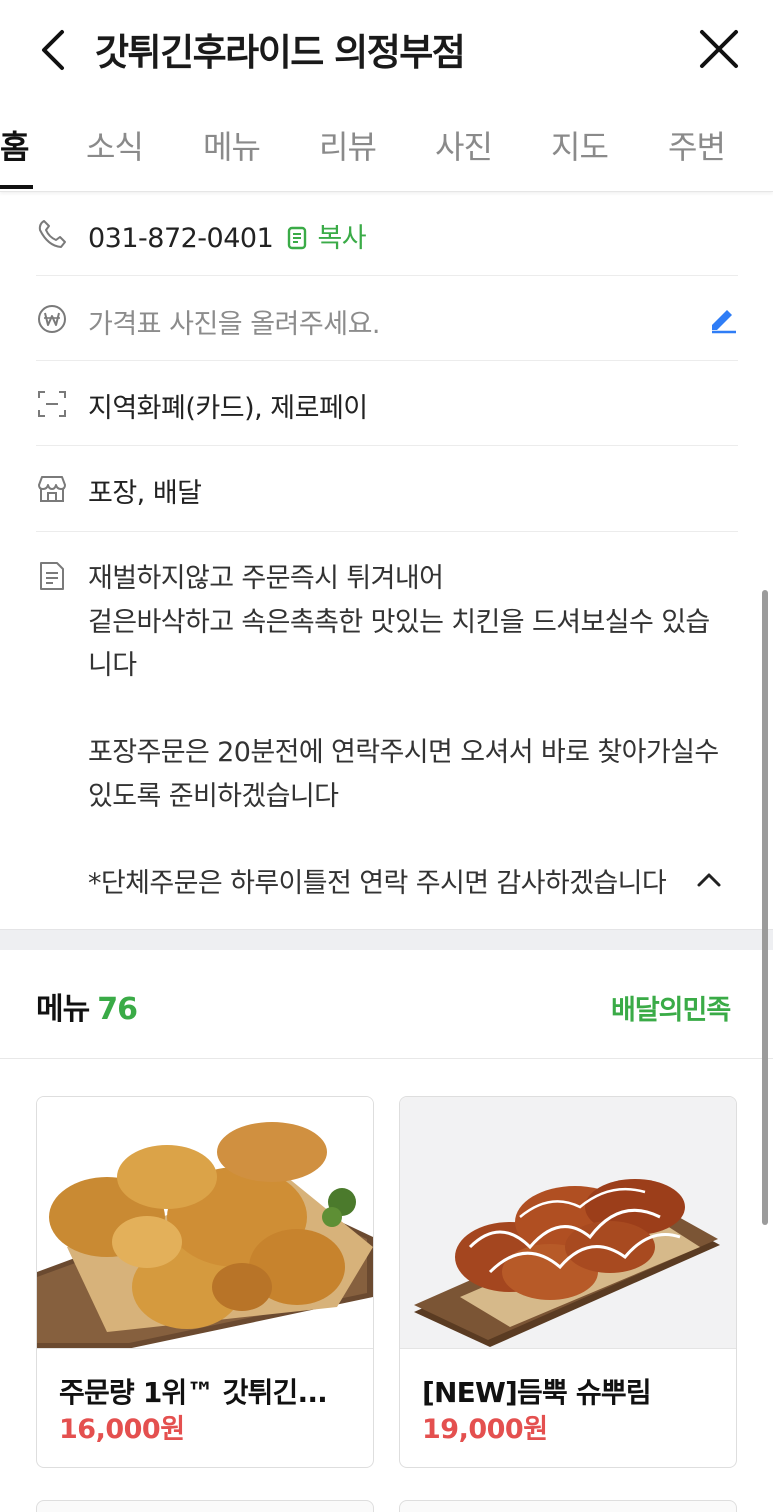 The height and width of the screenshot is (1512, 773). What do you see at coordinates (671, 1007) in the screenshot?
I see `menu-source-link: 배달의민족` at bounding box center [671, 1007].